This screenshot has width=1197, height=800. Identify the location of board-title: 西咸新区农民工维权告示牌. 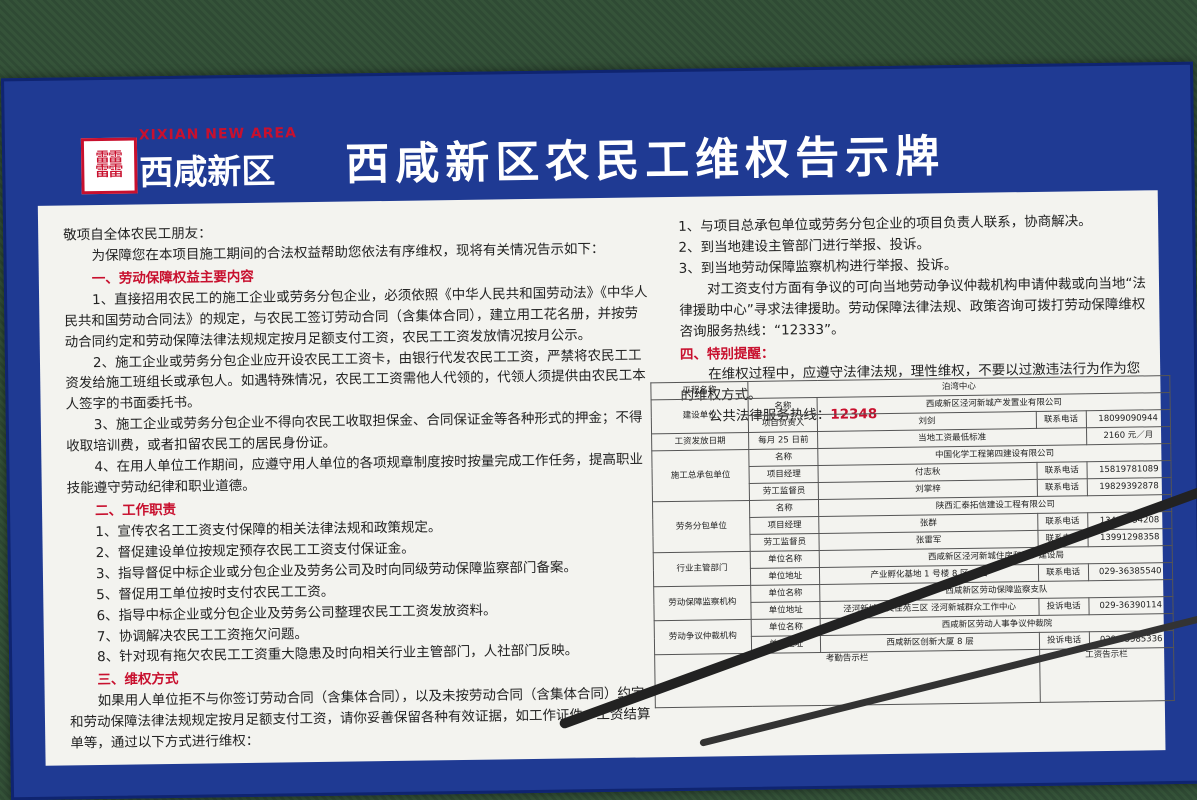
(645, 161).